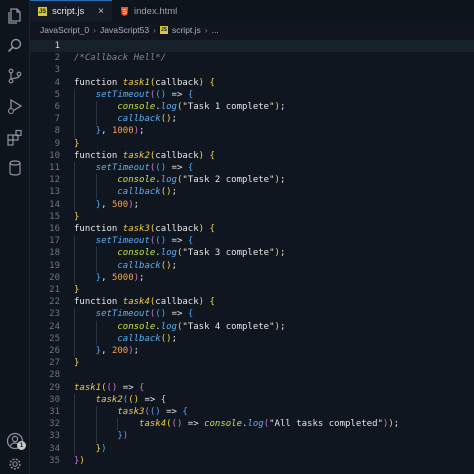 The width and height of the screenshot is (474, 474). What do you see at coordinates (98, 302) in the screenshot?
I see `code-token: function` at bounding box center [98, 302].